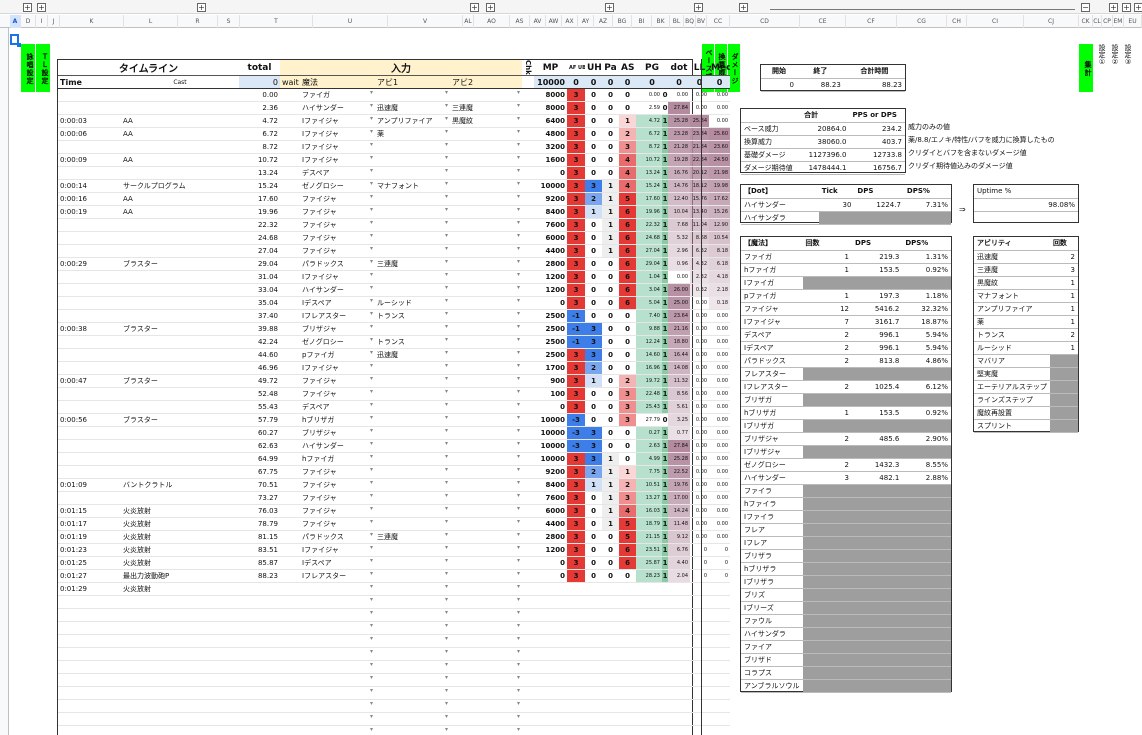  What do you see at coordinates (1133, 21) in the screenshot?
I see `column-header-eu: EU` at bounding box center [1133, 21].